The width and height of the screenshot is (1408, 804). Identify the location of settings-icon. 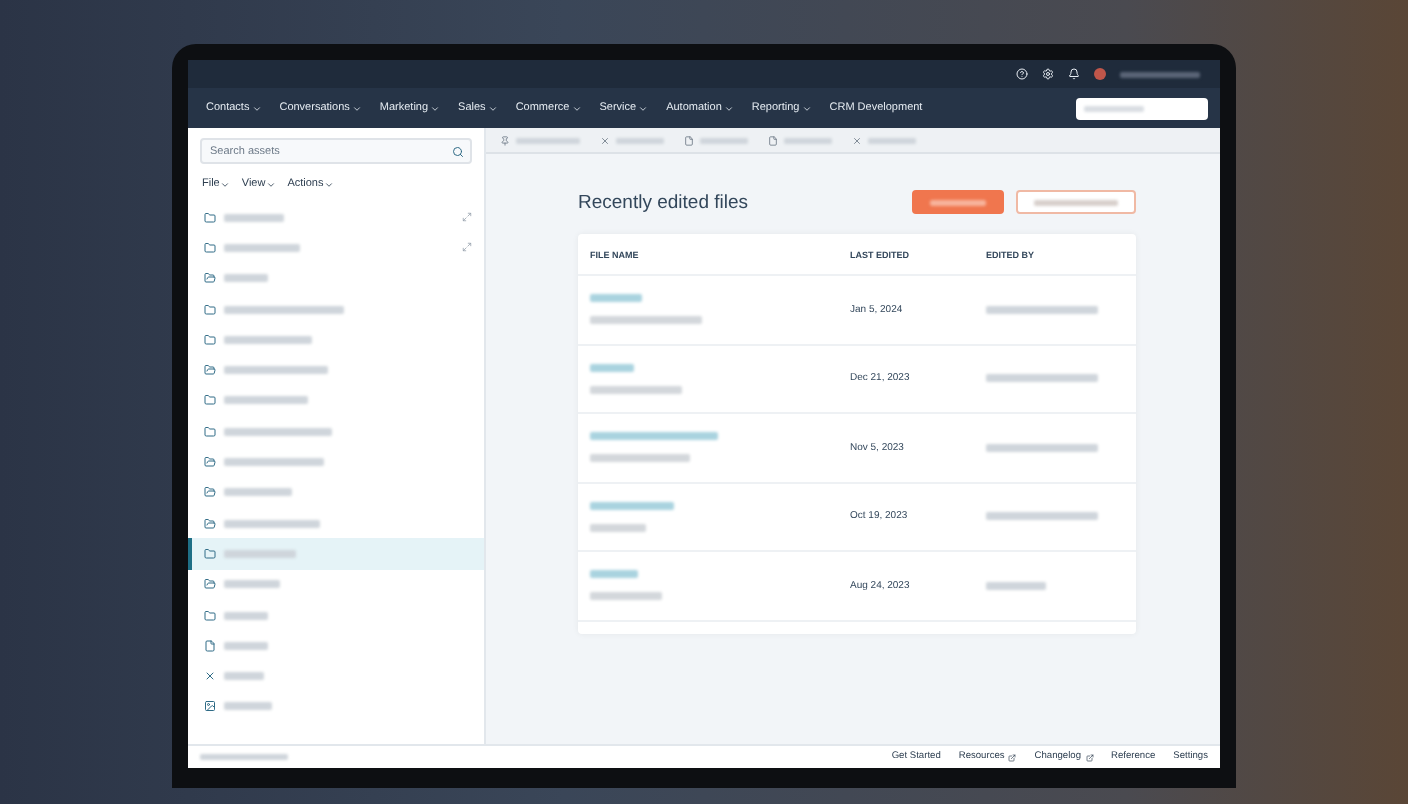
(1048, 74).